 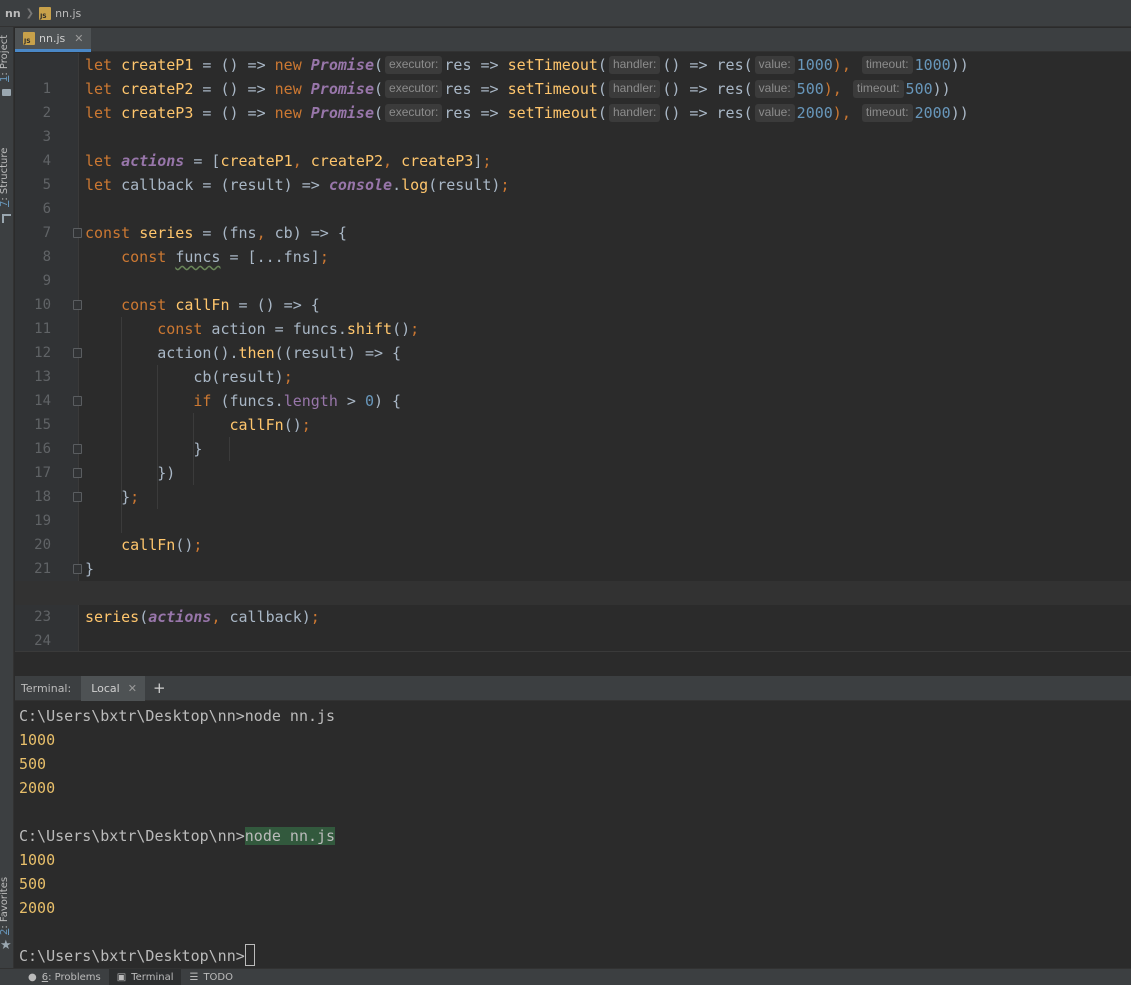 I want to click on breadcrumb-project: nn, so click(x=13, y=13).